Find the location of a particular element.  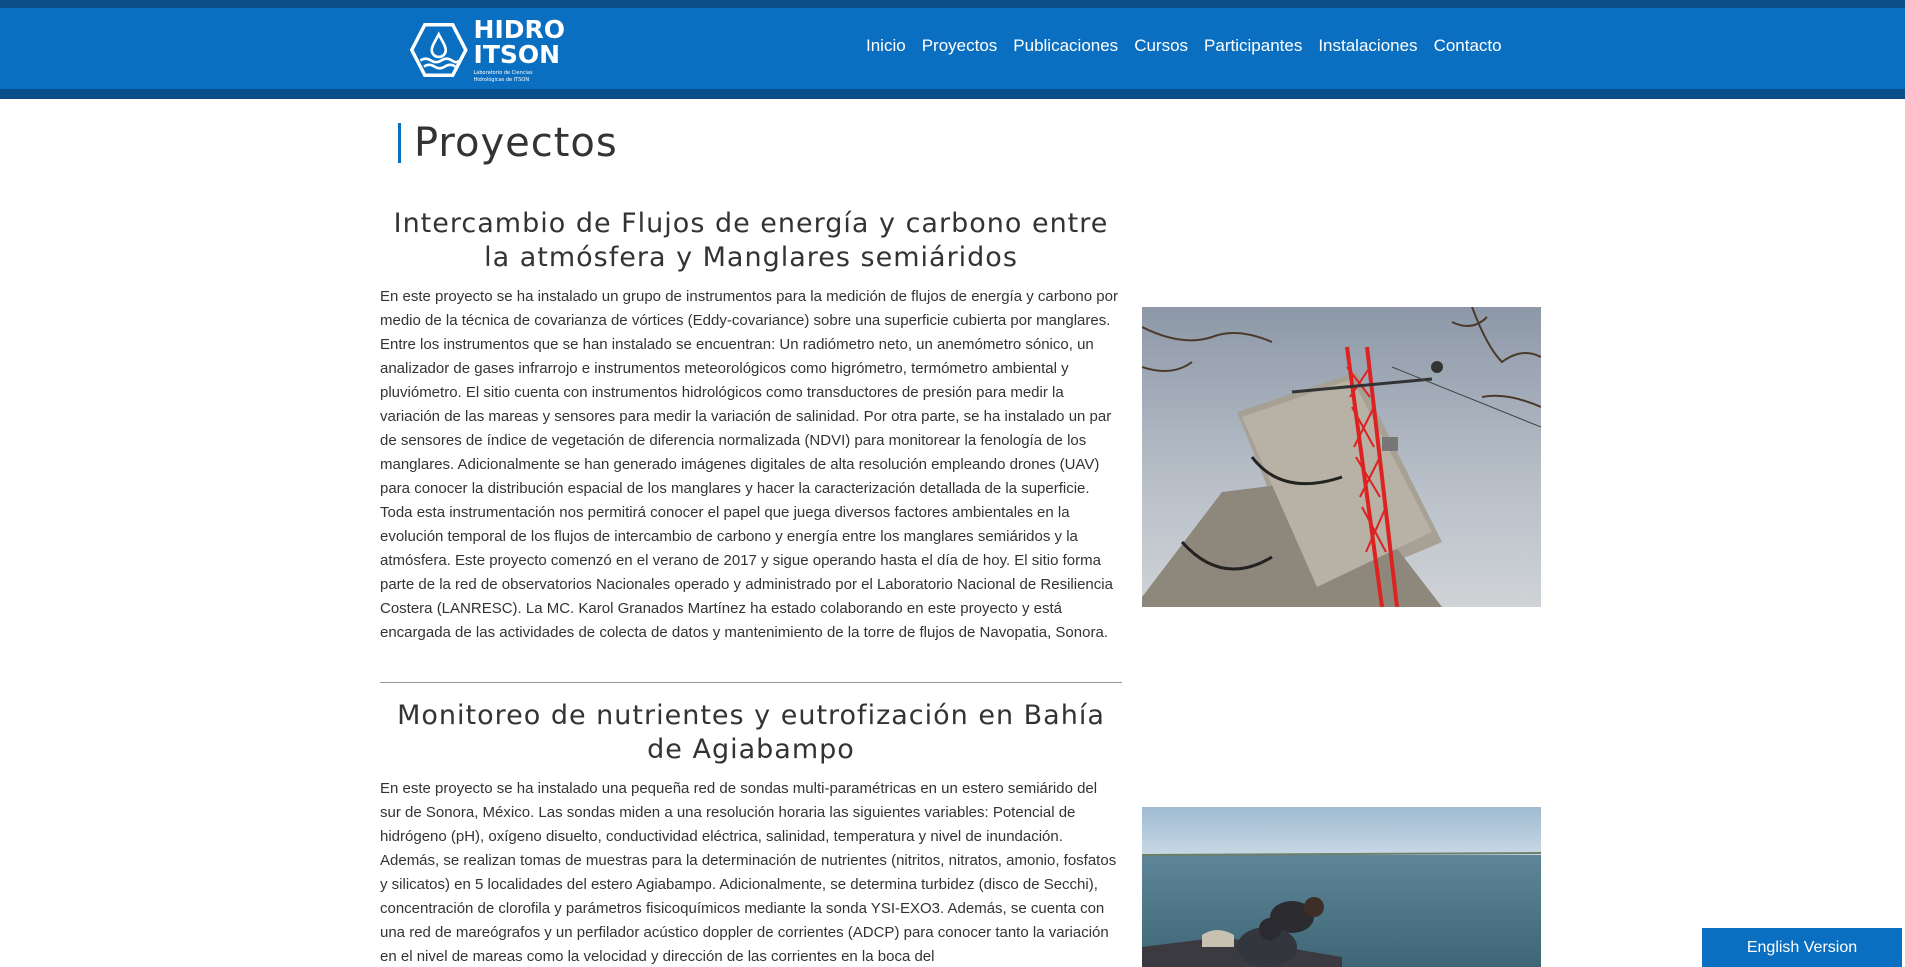

project-photo-bay-sampling is located at coordinates (1341, 887).